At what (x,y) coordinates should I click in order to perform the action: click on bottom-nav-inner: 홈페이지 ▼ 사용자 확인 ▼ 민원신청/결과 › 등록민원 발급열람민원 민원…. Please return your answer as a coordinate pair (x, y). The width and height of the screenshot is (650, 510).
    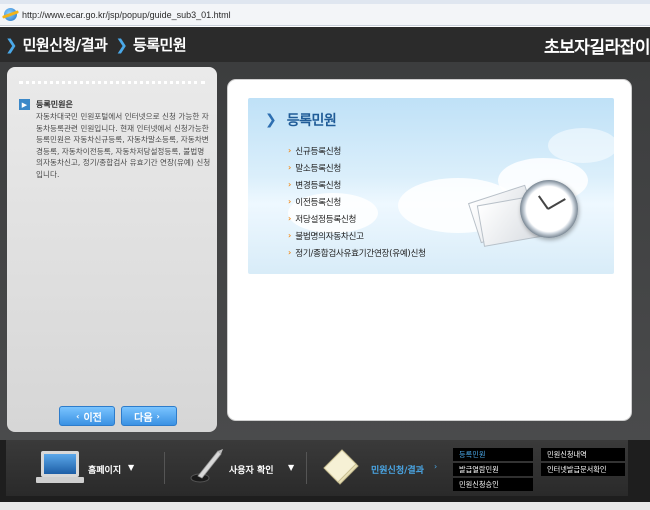
    Looking at the image, I should click on (317, 468).